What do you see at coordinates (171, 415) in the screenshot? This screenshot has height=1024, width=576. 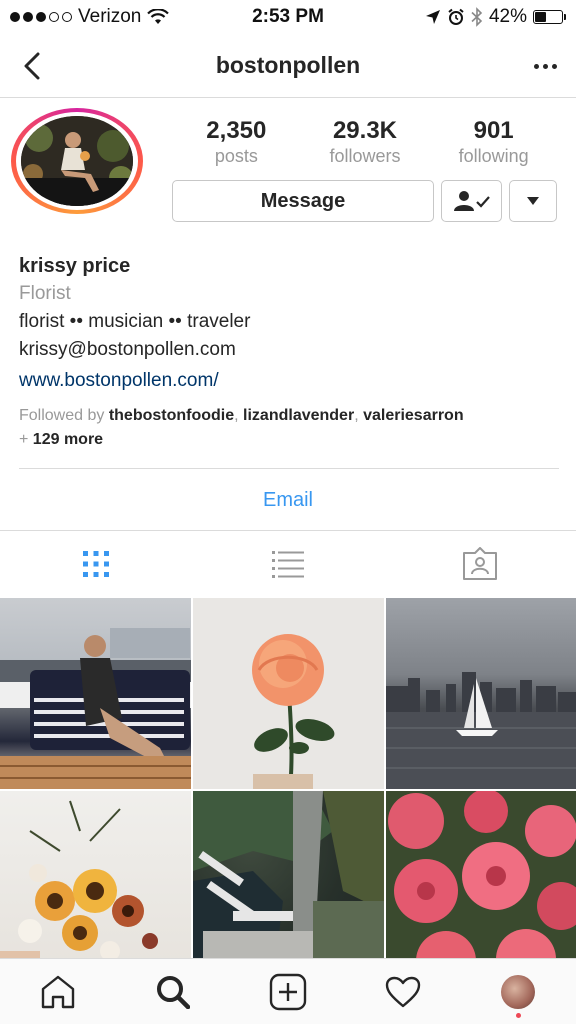 I see `mutual-follower: thebostonfoodie` at bounding box center [171, 415].